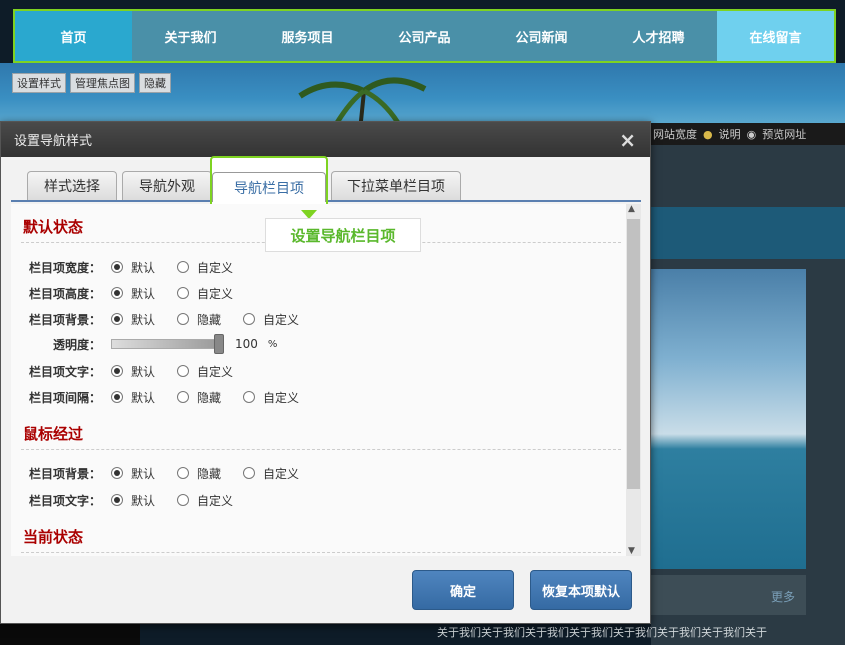  Describe the element at coordinates (102, 83) in the screenshot. I see `manage-focus-button: 管理焦点图` at that location.